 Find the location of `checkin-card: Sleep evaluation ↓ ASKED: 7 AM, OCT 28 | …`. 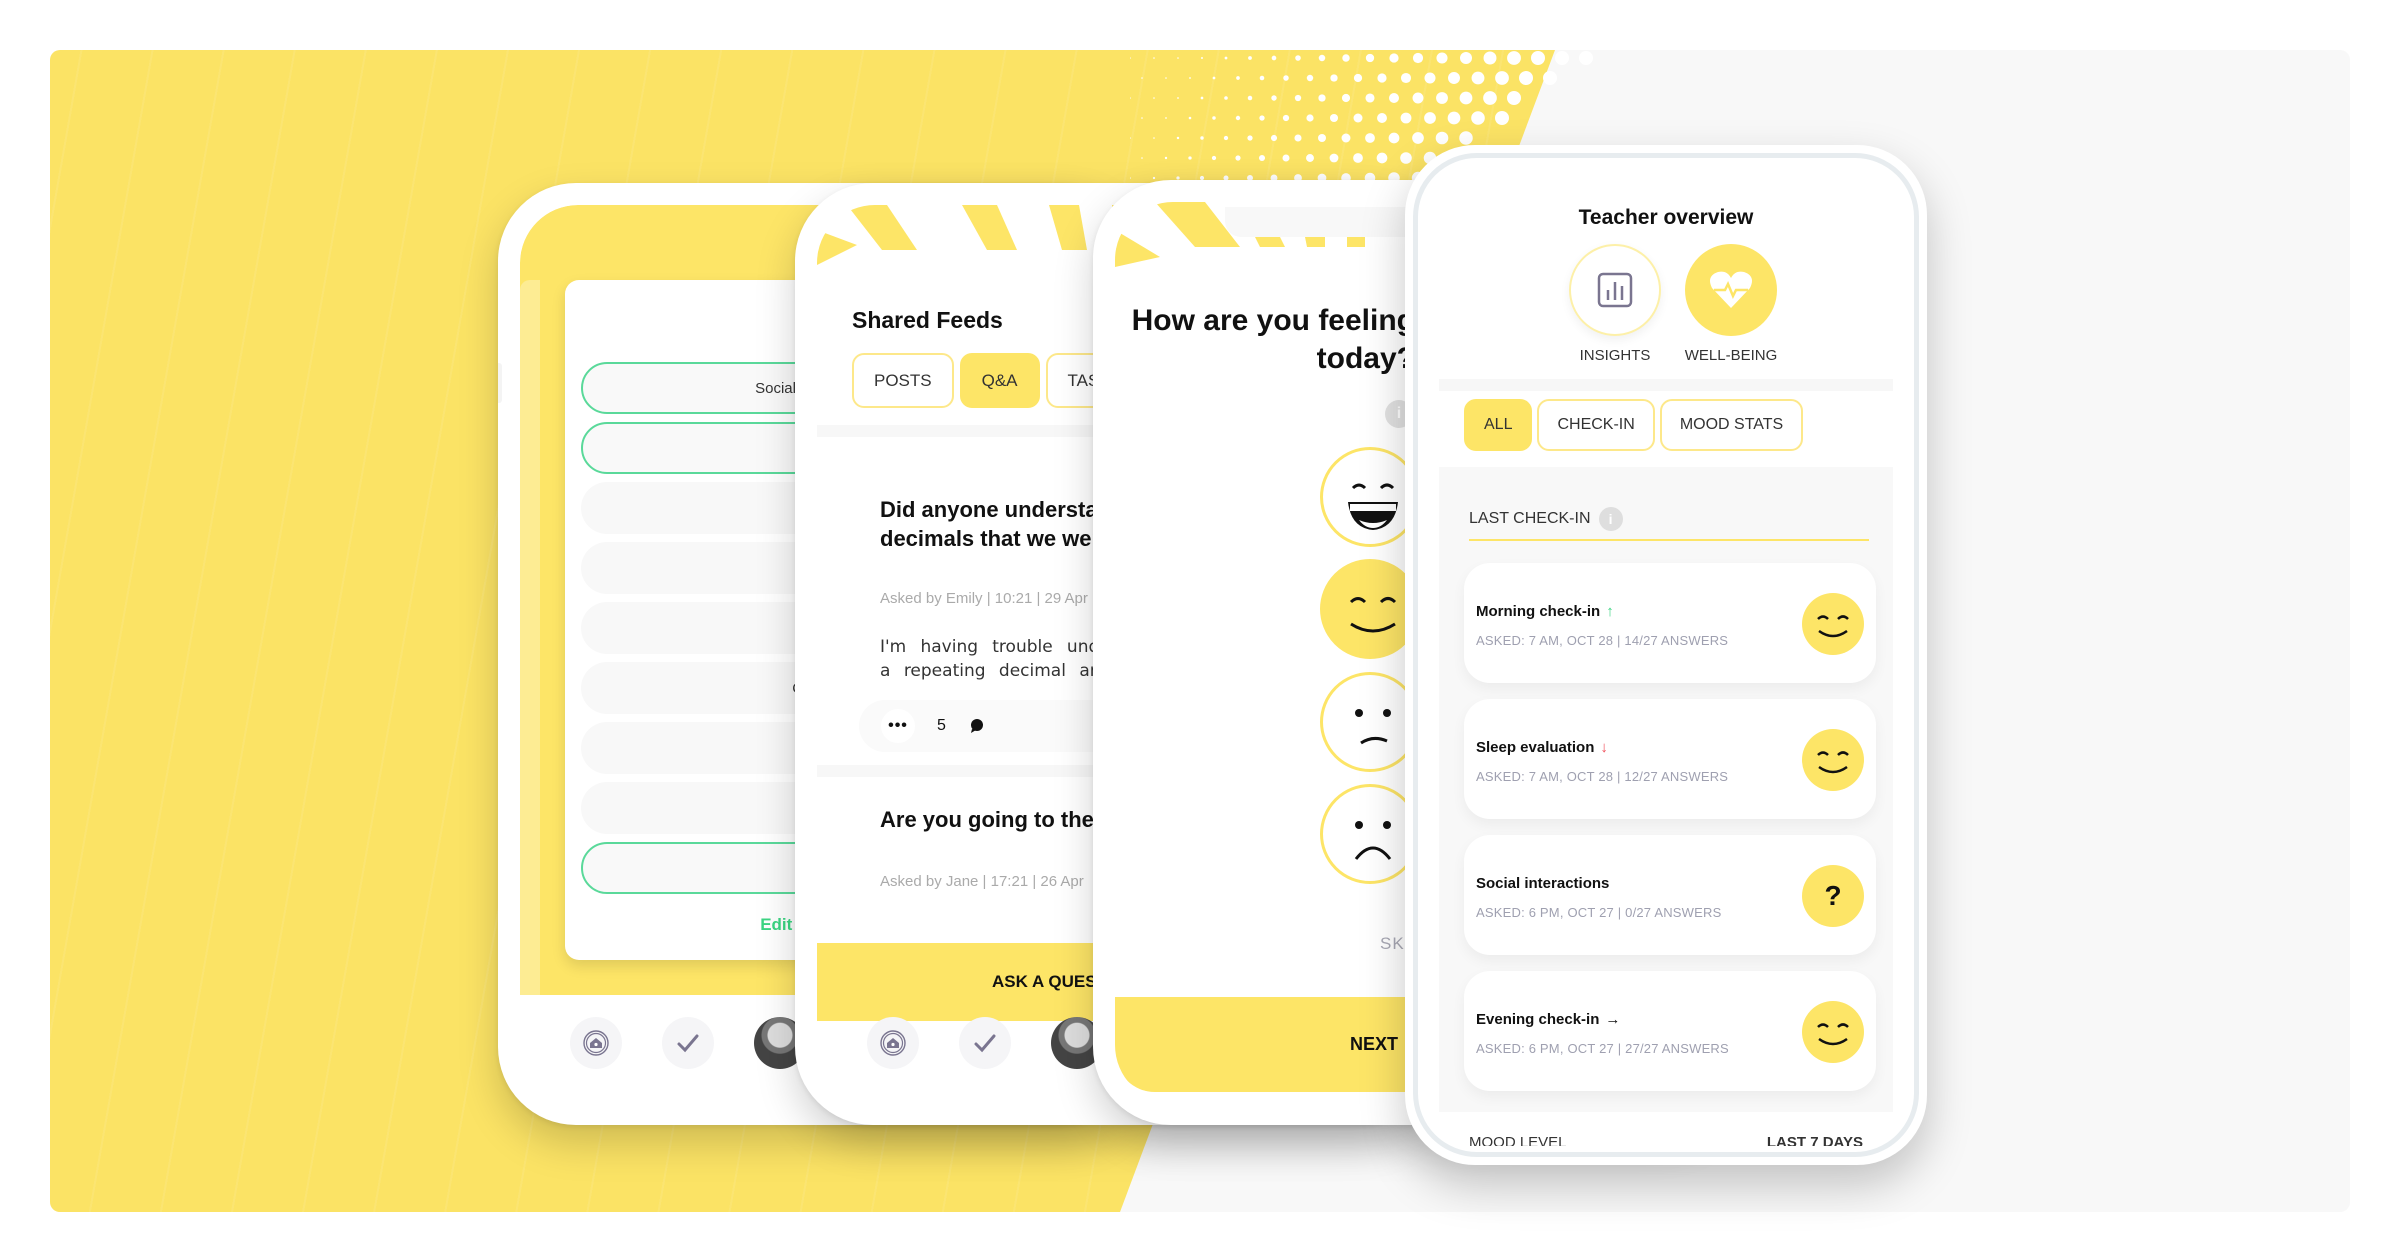

checkin-card: Sleep evaluation ↓ ASKED: 7 AM, OCT 28 | … is located at coordinates (1670, 759).